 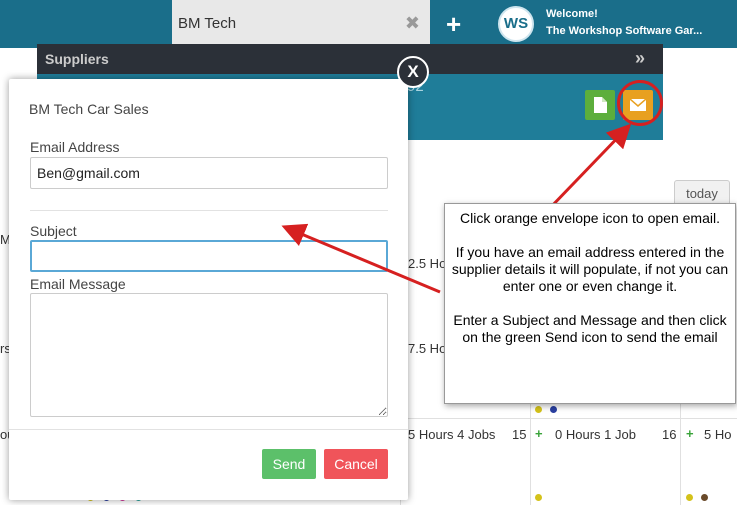 I want to click on close-tab-icon: ✖, so click(x=412, y=23).